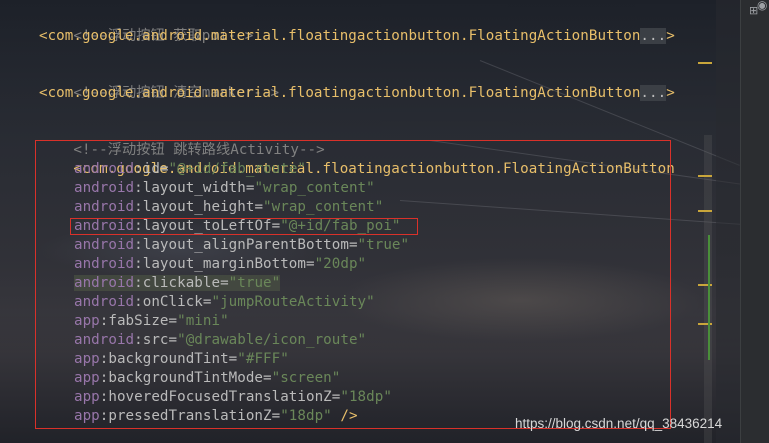 This screenshot has height=443, width=769. Describe the element at coordinates (754, 221) in the screenshot. I see `right-tool-rail: ⊞ ◉` at that location.